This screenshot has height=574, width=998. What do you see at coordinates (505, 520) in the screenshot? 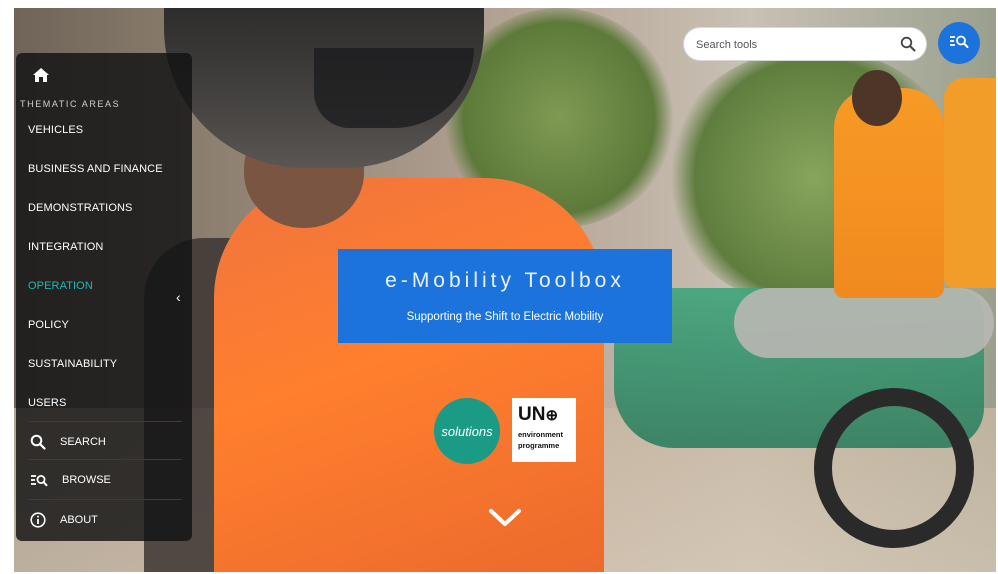
I see `scroll-down-chevron-icon` at bounding box center [505, 520].